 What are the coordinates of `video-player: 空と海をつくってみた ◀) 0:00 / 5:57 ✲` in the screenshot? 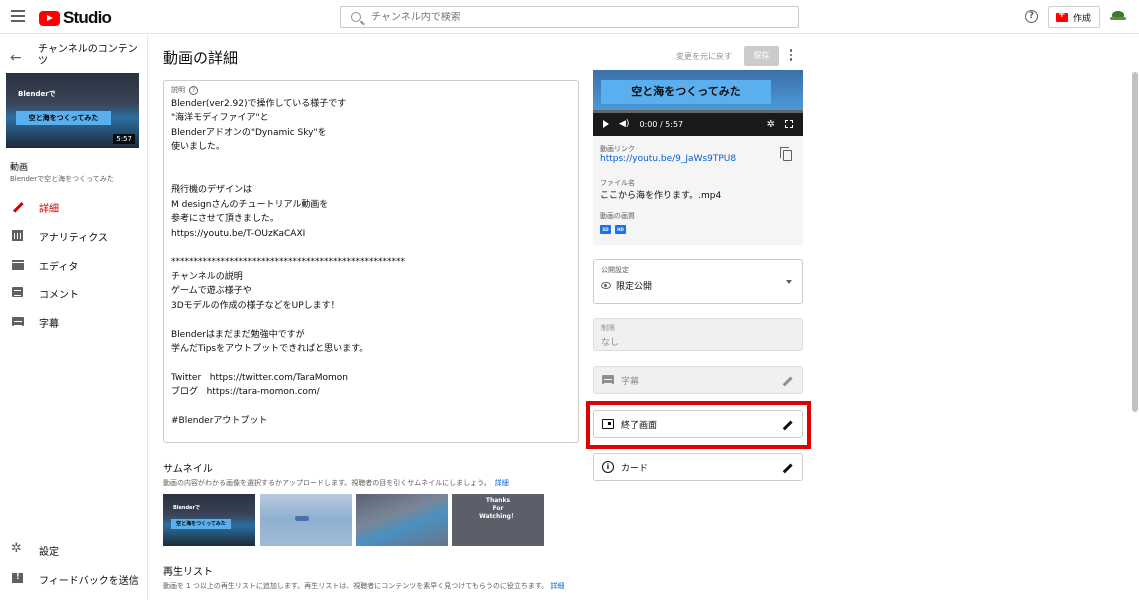 It's located at (698, 103).